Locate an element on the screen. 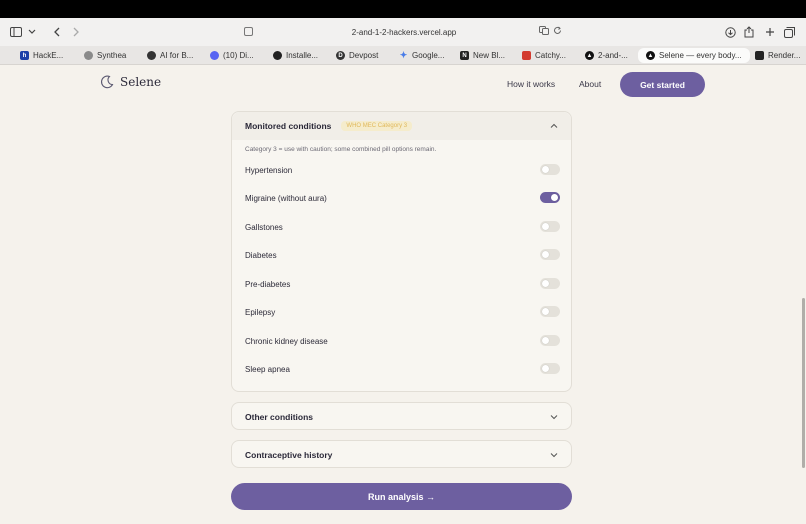 The image size is (806, 524). tab-devpost: D Devpost is located at coordinates (357, 55).